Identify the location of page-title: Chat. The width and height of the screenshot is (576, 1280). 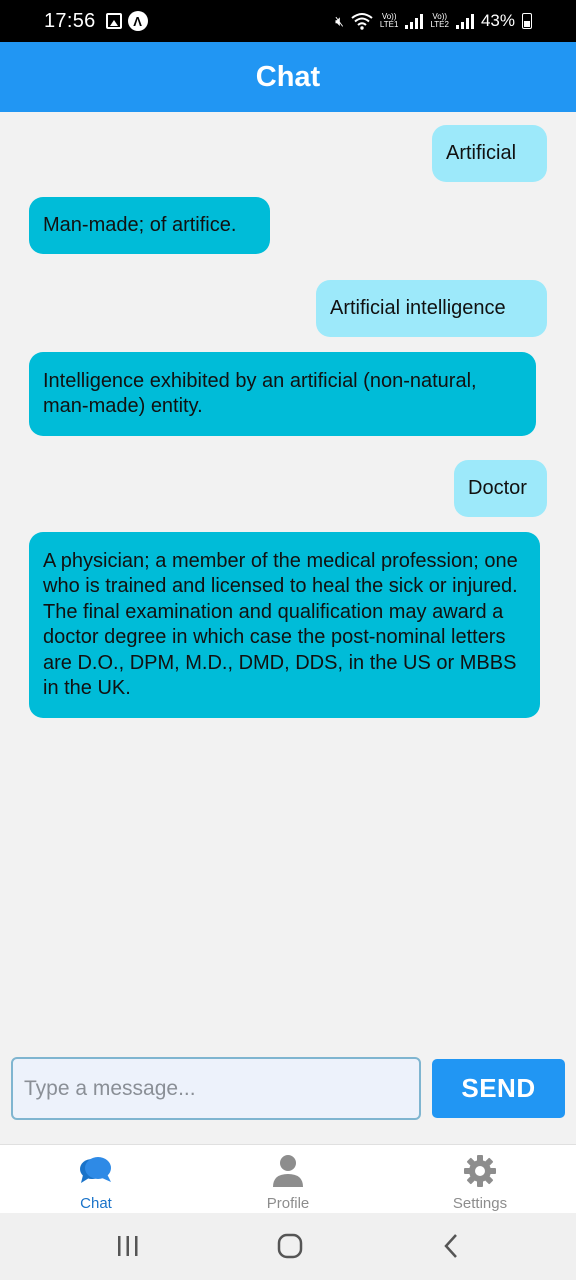
(288, 76).